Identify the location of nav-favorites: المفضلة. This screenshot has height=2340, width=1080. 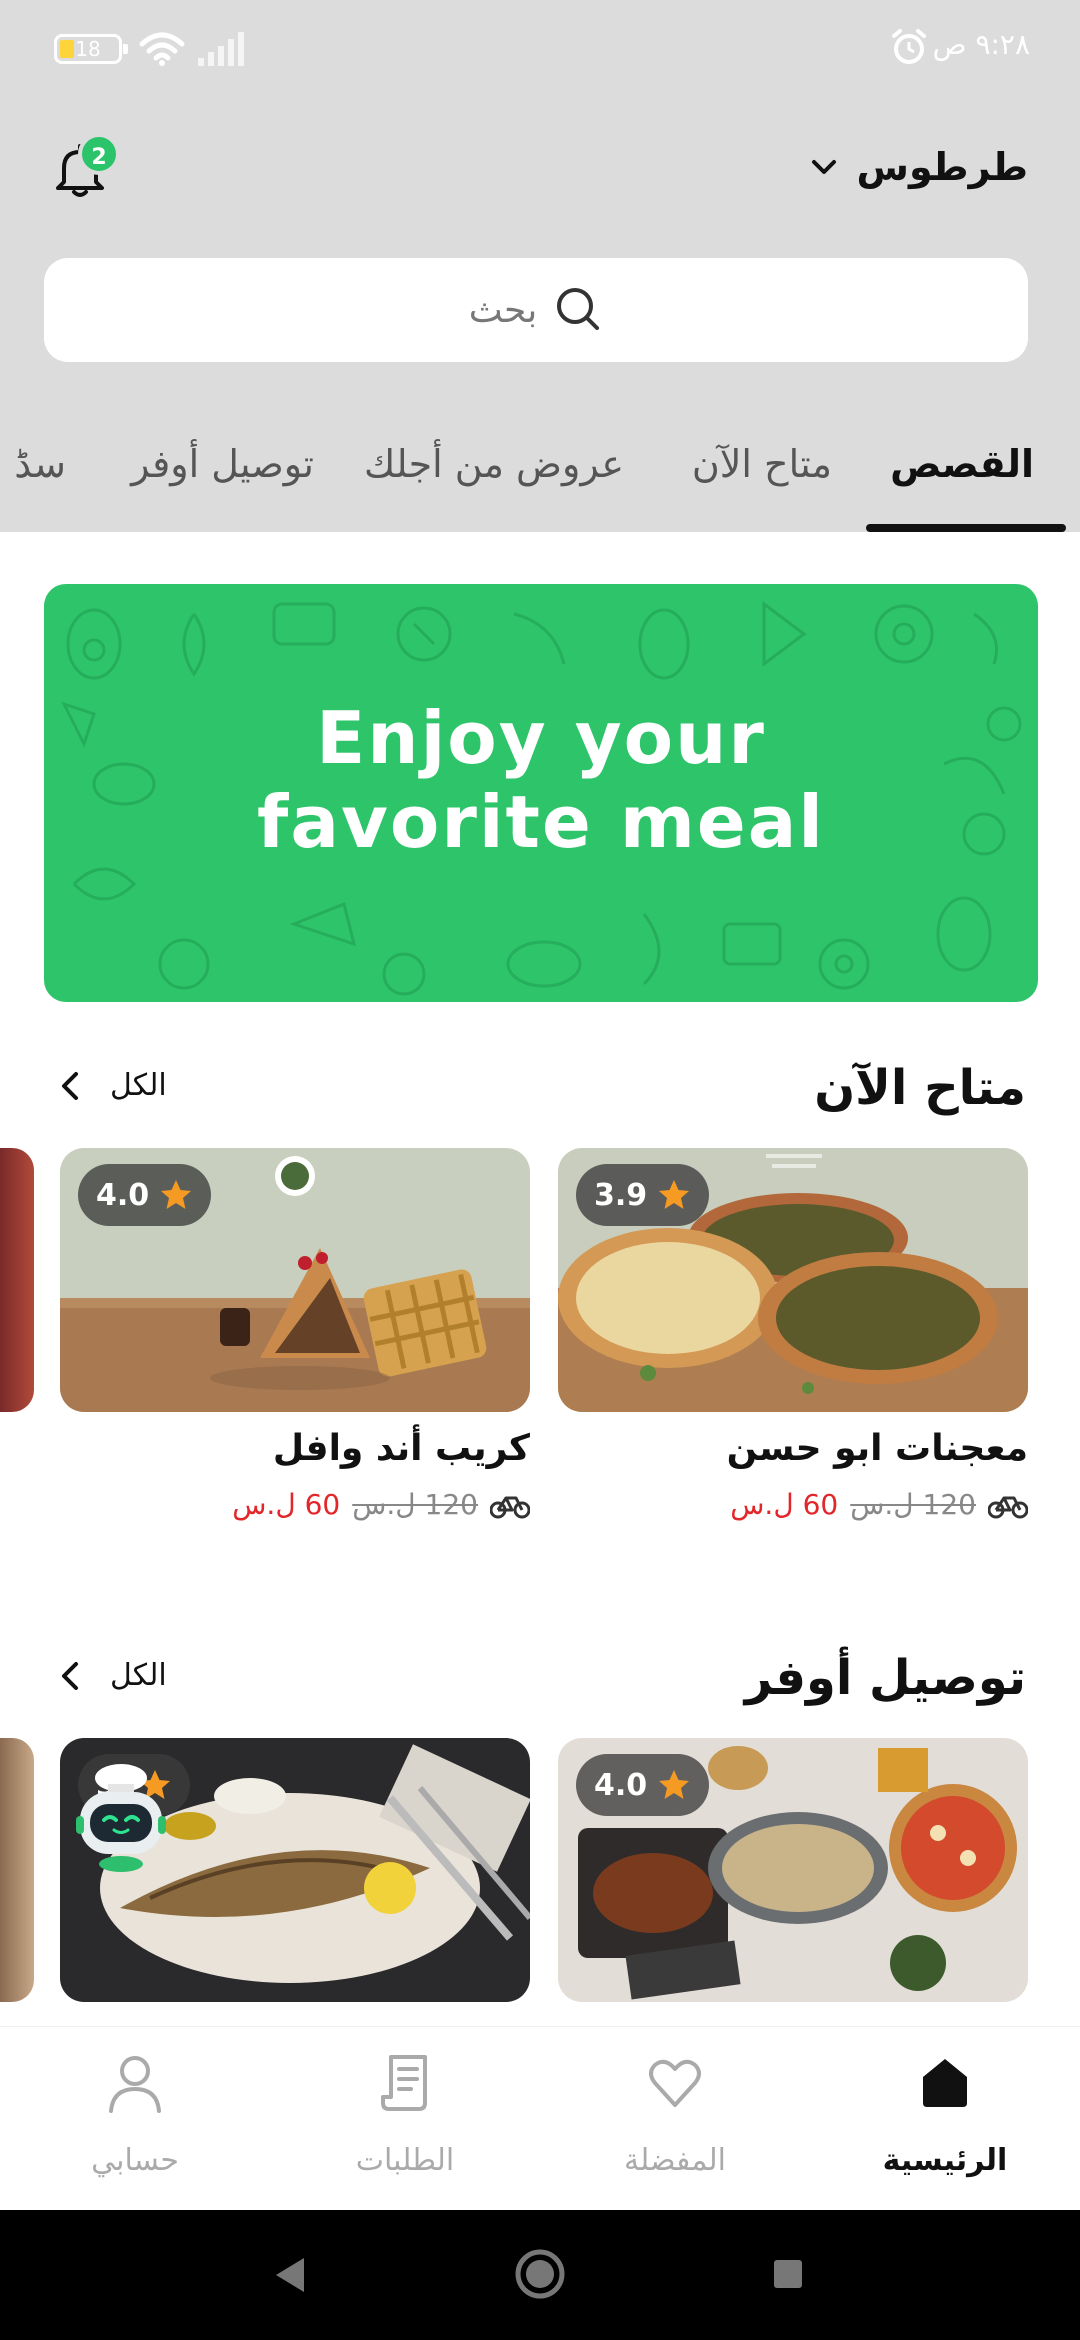
(675, 2119).